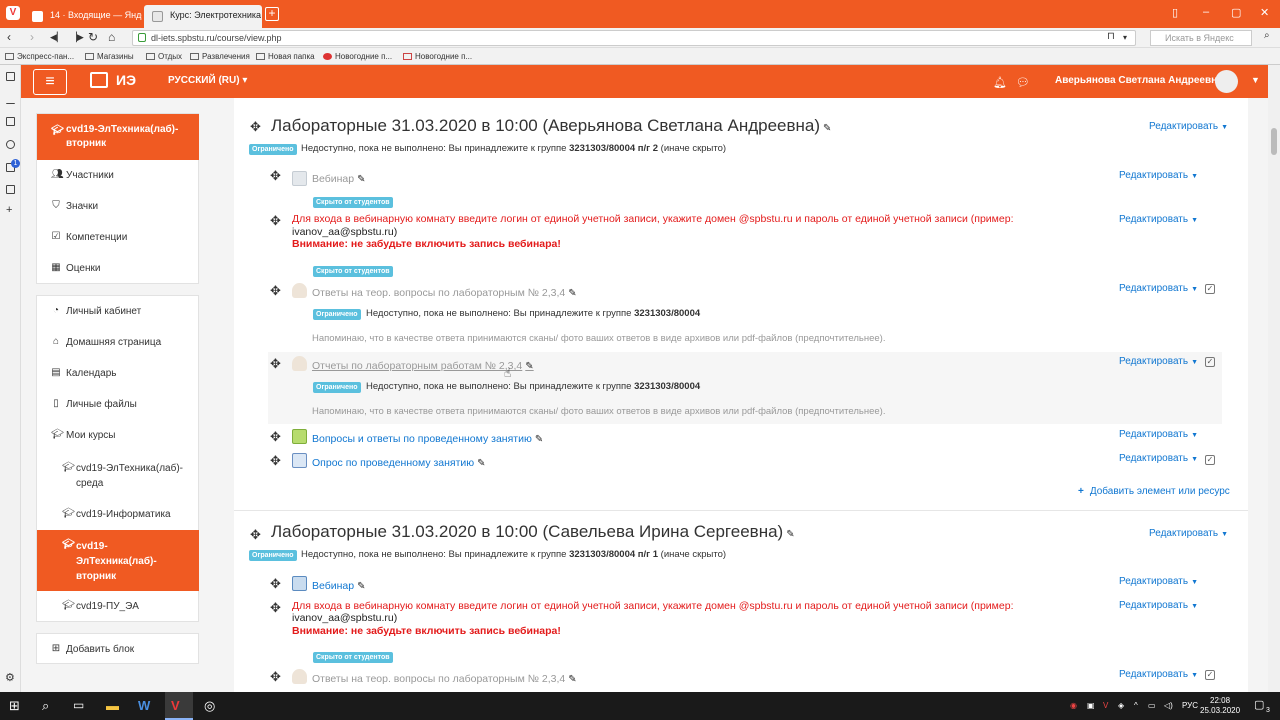  What do you see at coordinates (10, 121) in the screenshot?
I see `notes-panel-icon` at bounding box center [10, 121].